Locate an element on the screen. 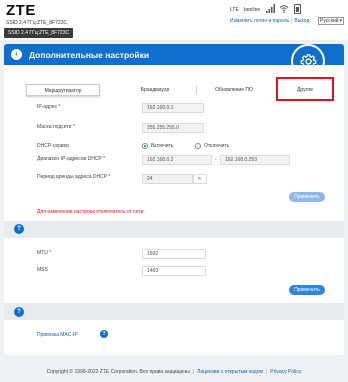 The image size is (348, 382). mac-ip-binding-link: Привязка MAC-IP is located at coordinates (57, 335).